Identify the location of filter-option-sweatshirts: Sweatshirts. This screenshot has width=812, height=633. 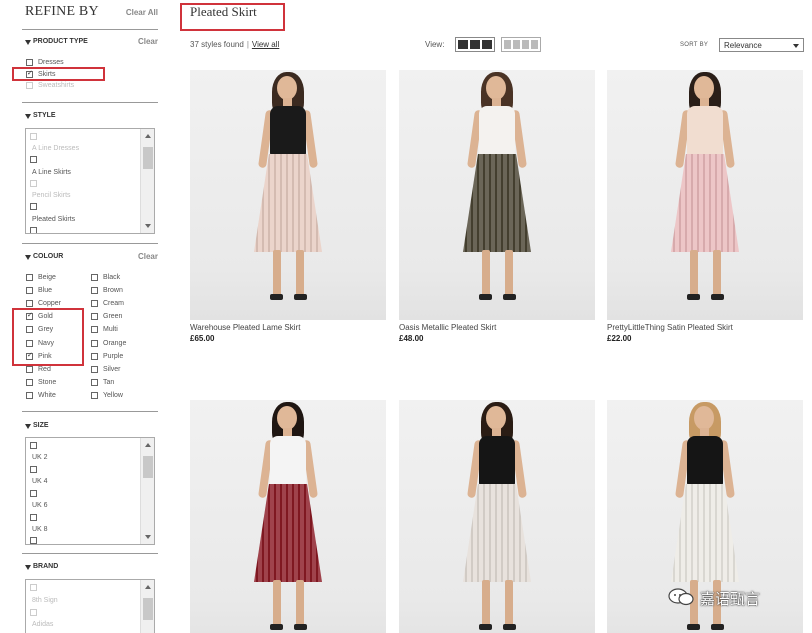
(76, 86).